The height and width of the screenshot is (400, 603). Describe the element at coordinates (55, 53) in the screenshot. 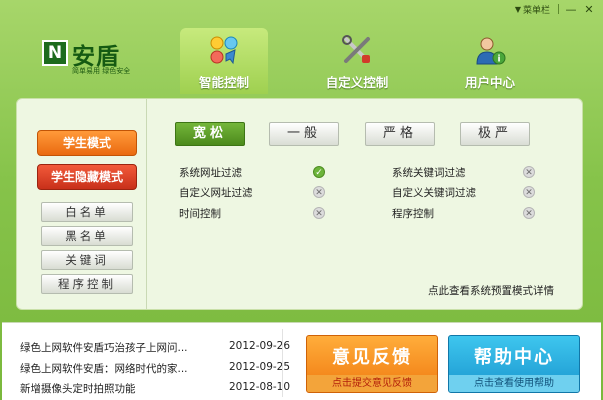

I see `logo-mark: N` at that location.